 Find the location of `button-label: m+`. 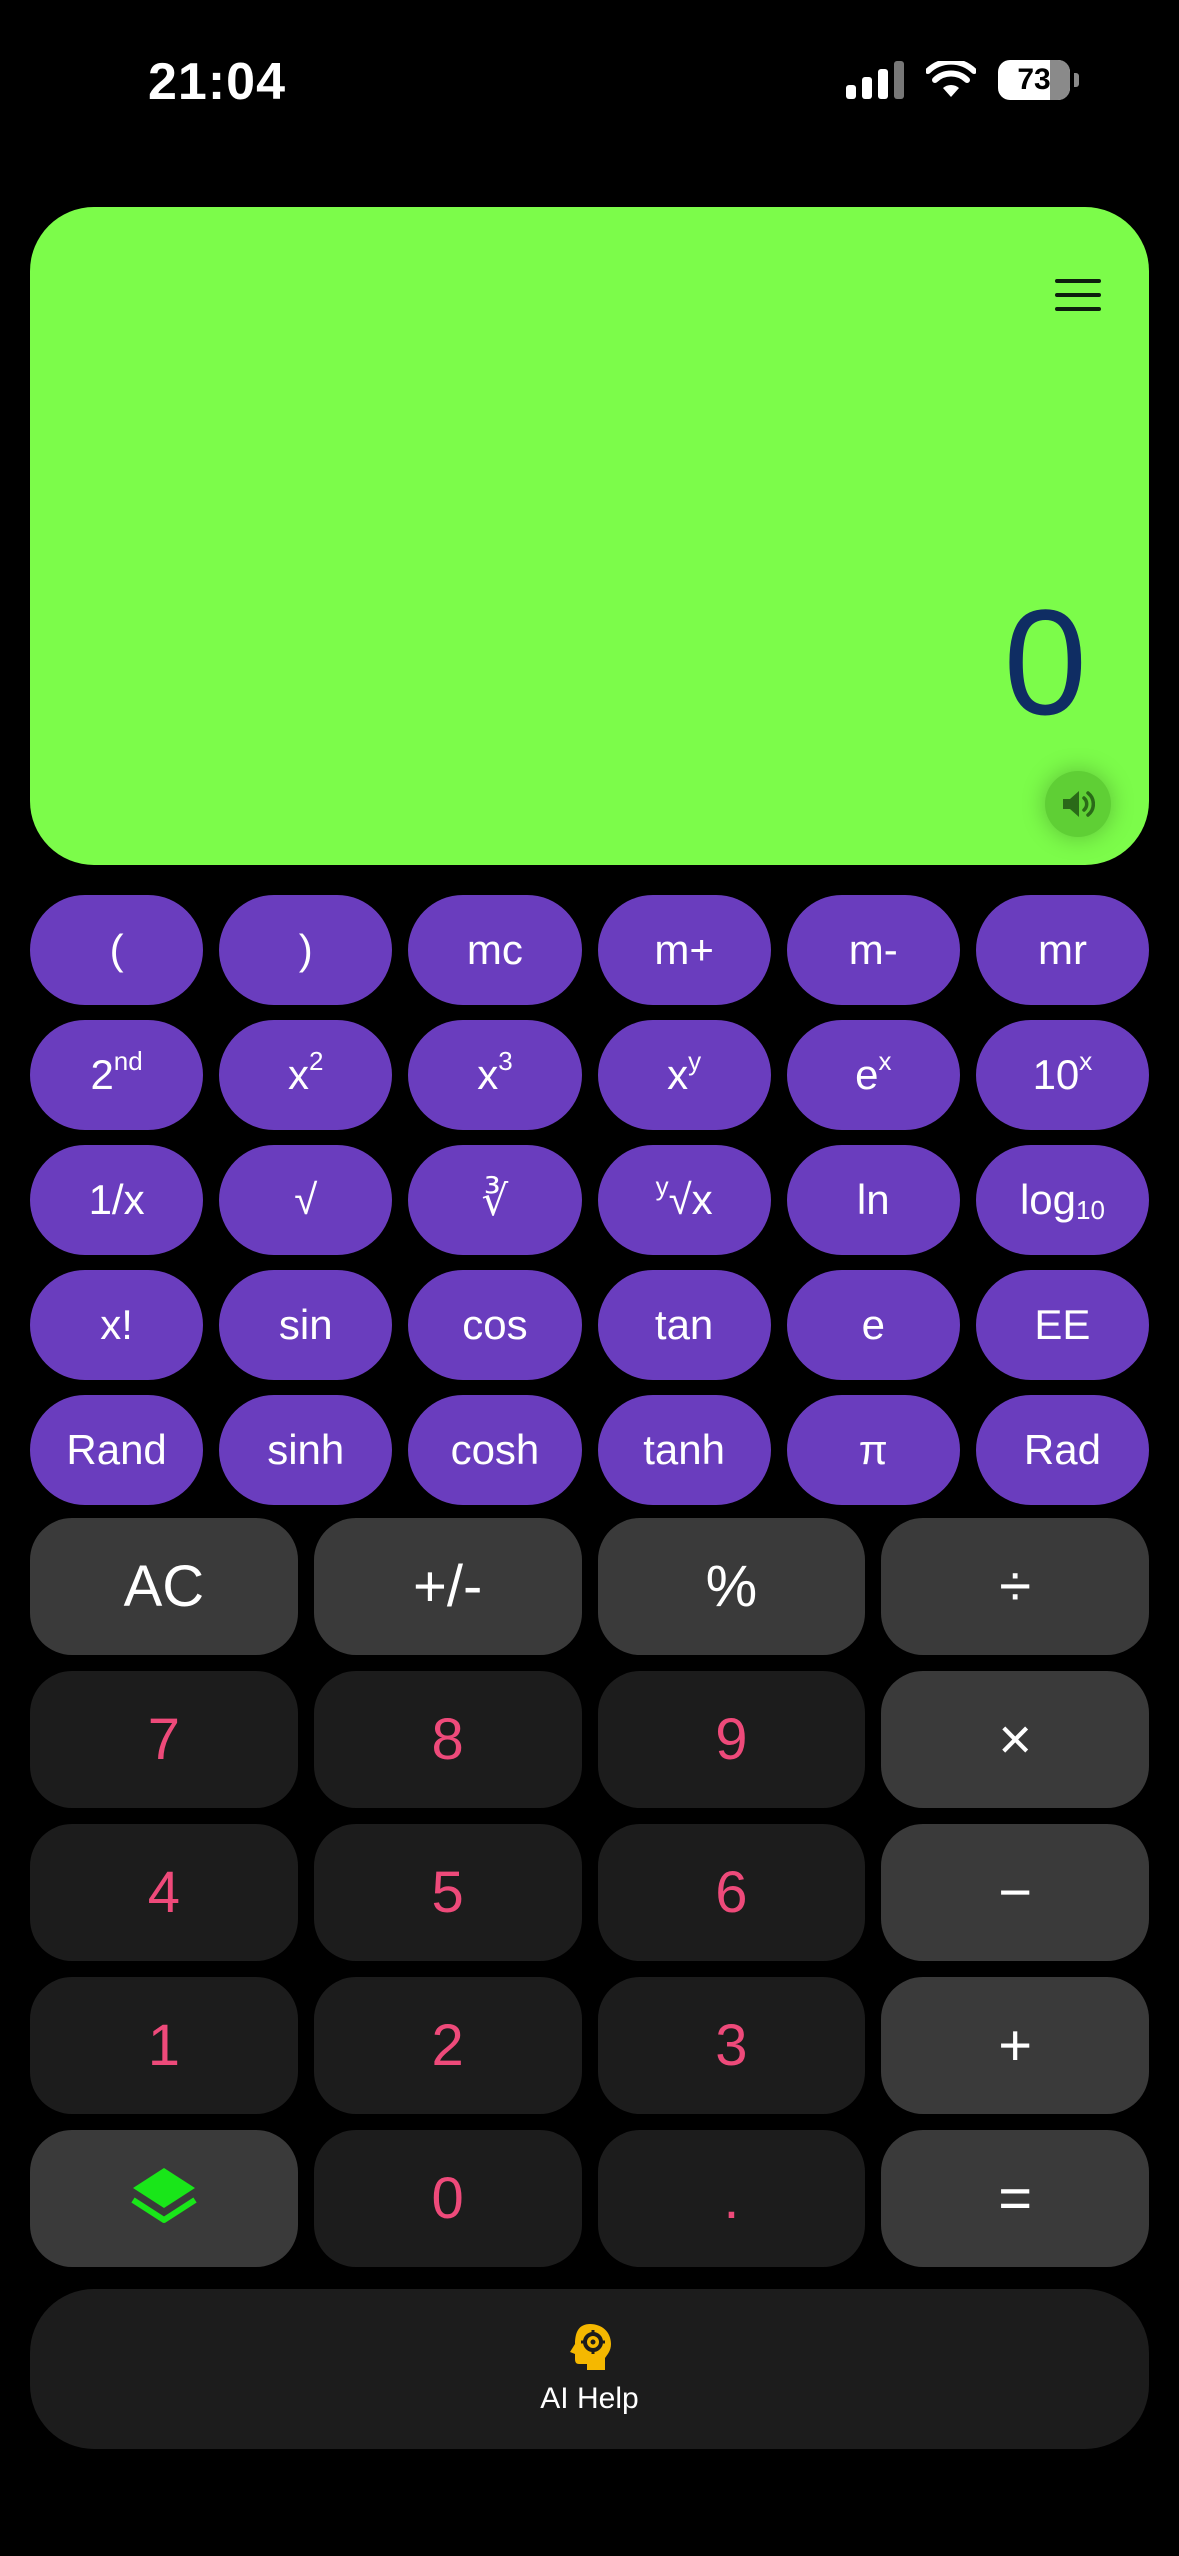

button-label: m+ is located at coordinates (684, 949).